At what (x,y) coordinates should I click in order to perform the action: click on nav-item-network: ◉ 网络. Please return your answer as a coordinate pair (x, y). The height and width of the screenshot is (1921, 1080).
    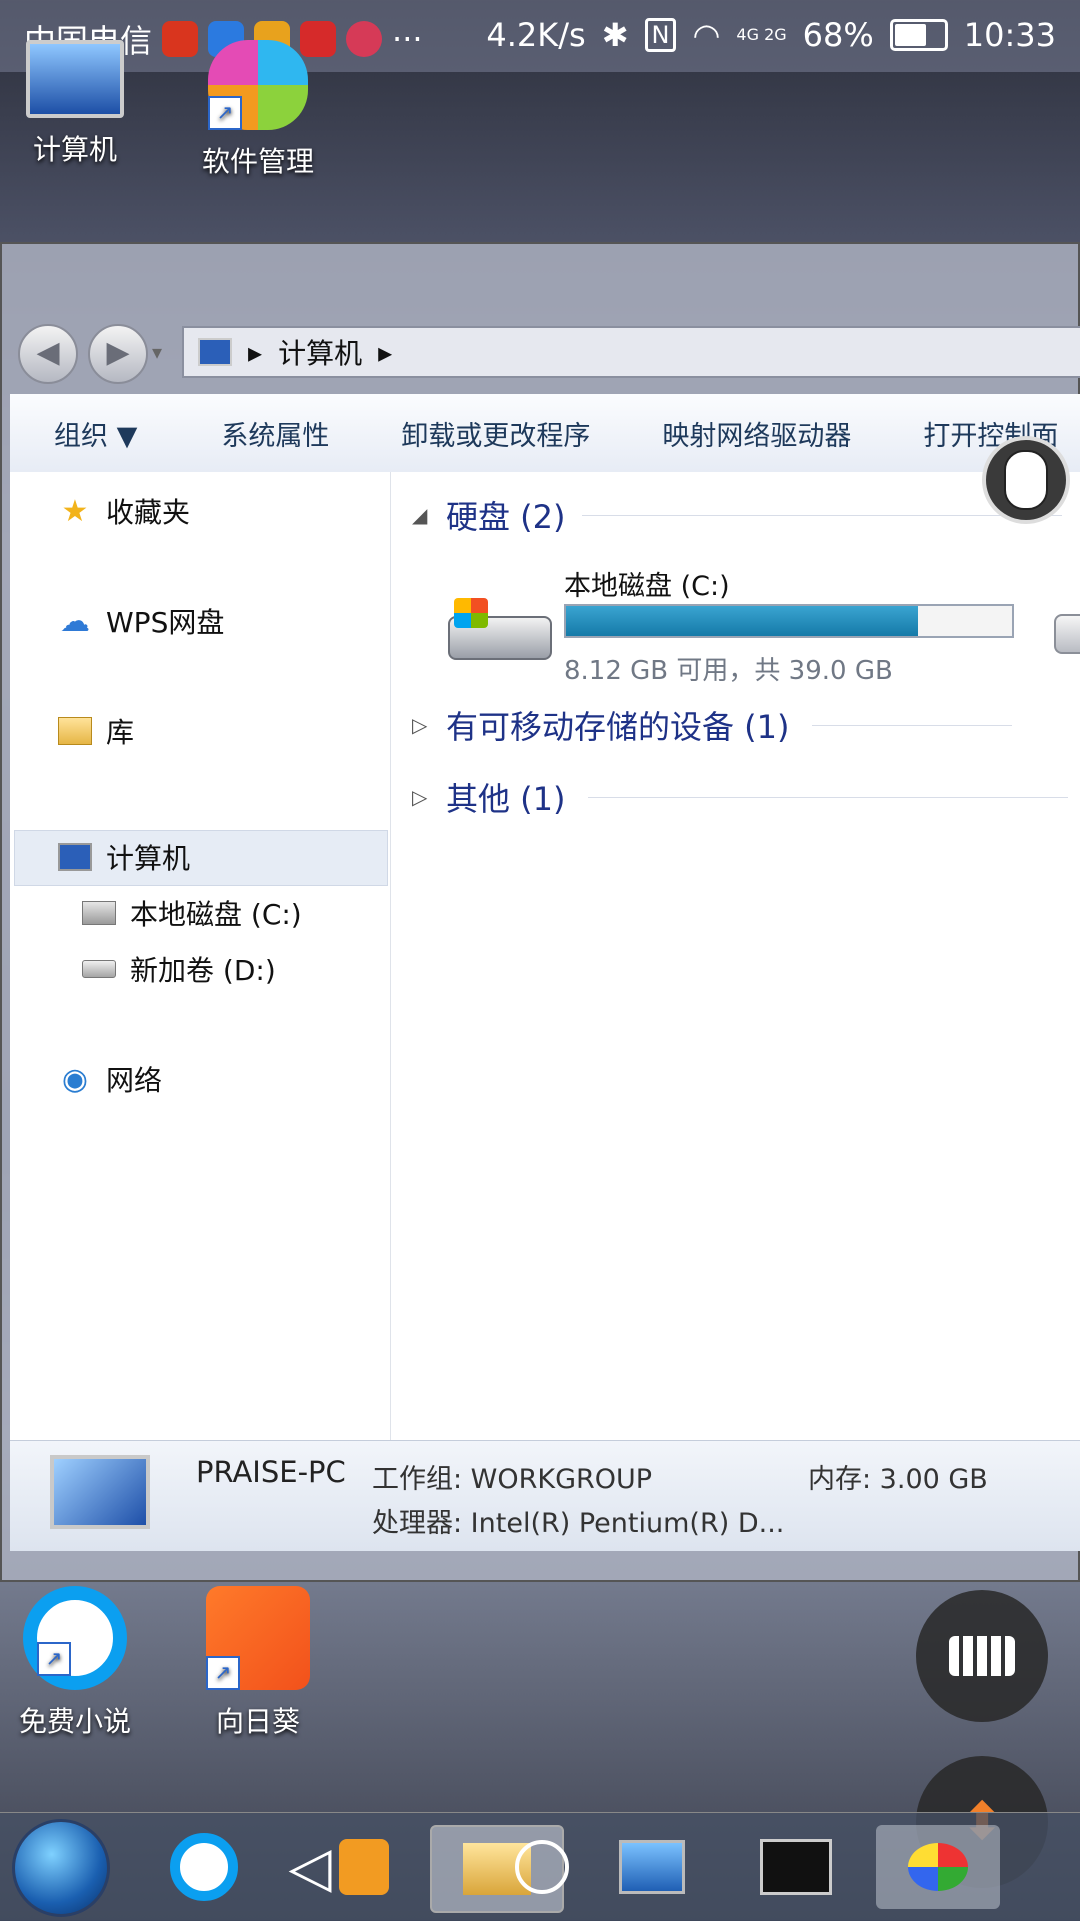
    Looking at the image, I should click on (110, 1079).